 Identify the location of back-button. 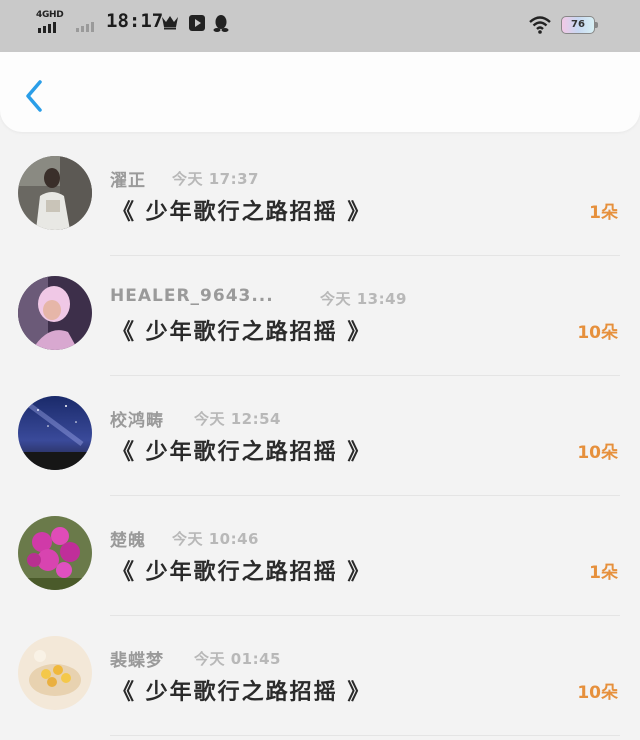
(35, 96).